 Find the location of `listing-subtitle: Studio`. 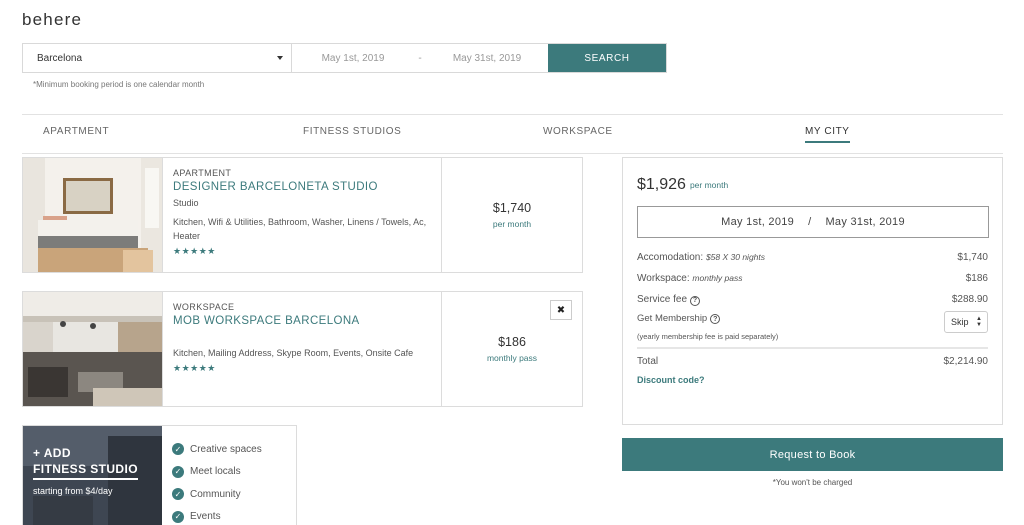

listing-subtitle: Studio is located at coordinates (186, 203).